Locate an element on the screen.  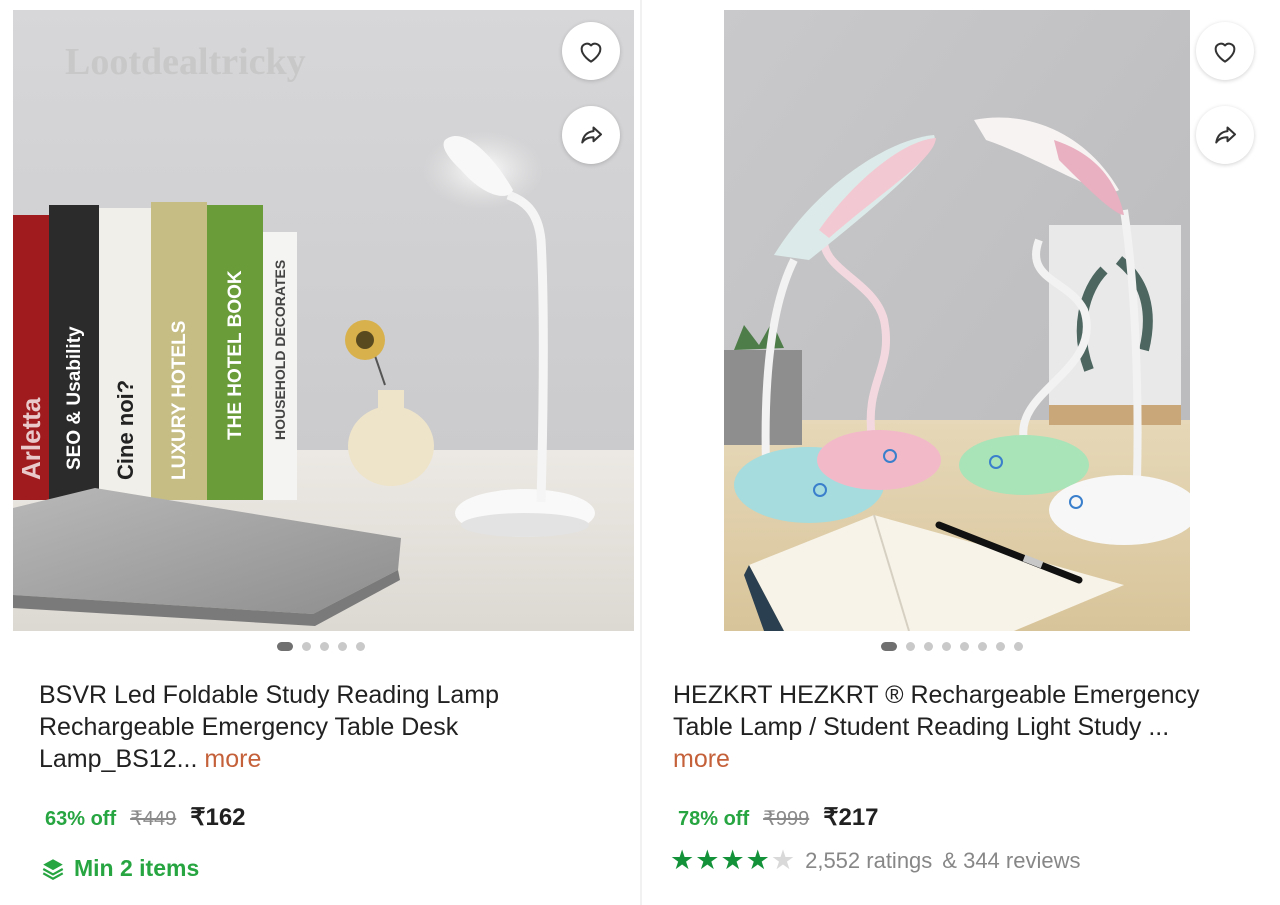
min-items-badge: Min 2 items is located at coordinates (119, 868).